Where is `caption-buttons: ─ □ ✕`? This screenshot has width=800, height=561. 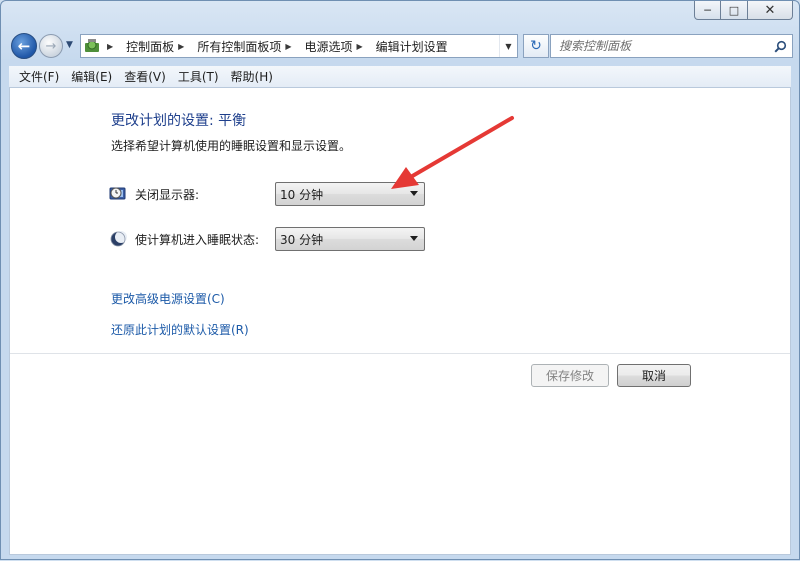
caption-buttons: ─ □ ✕ is located at coordinates (743, 10).